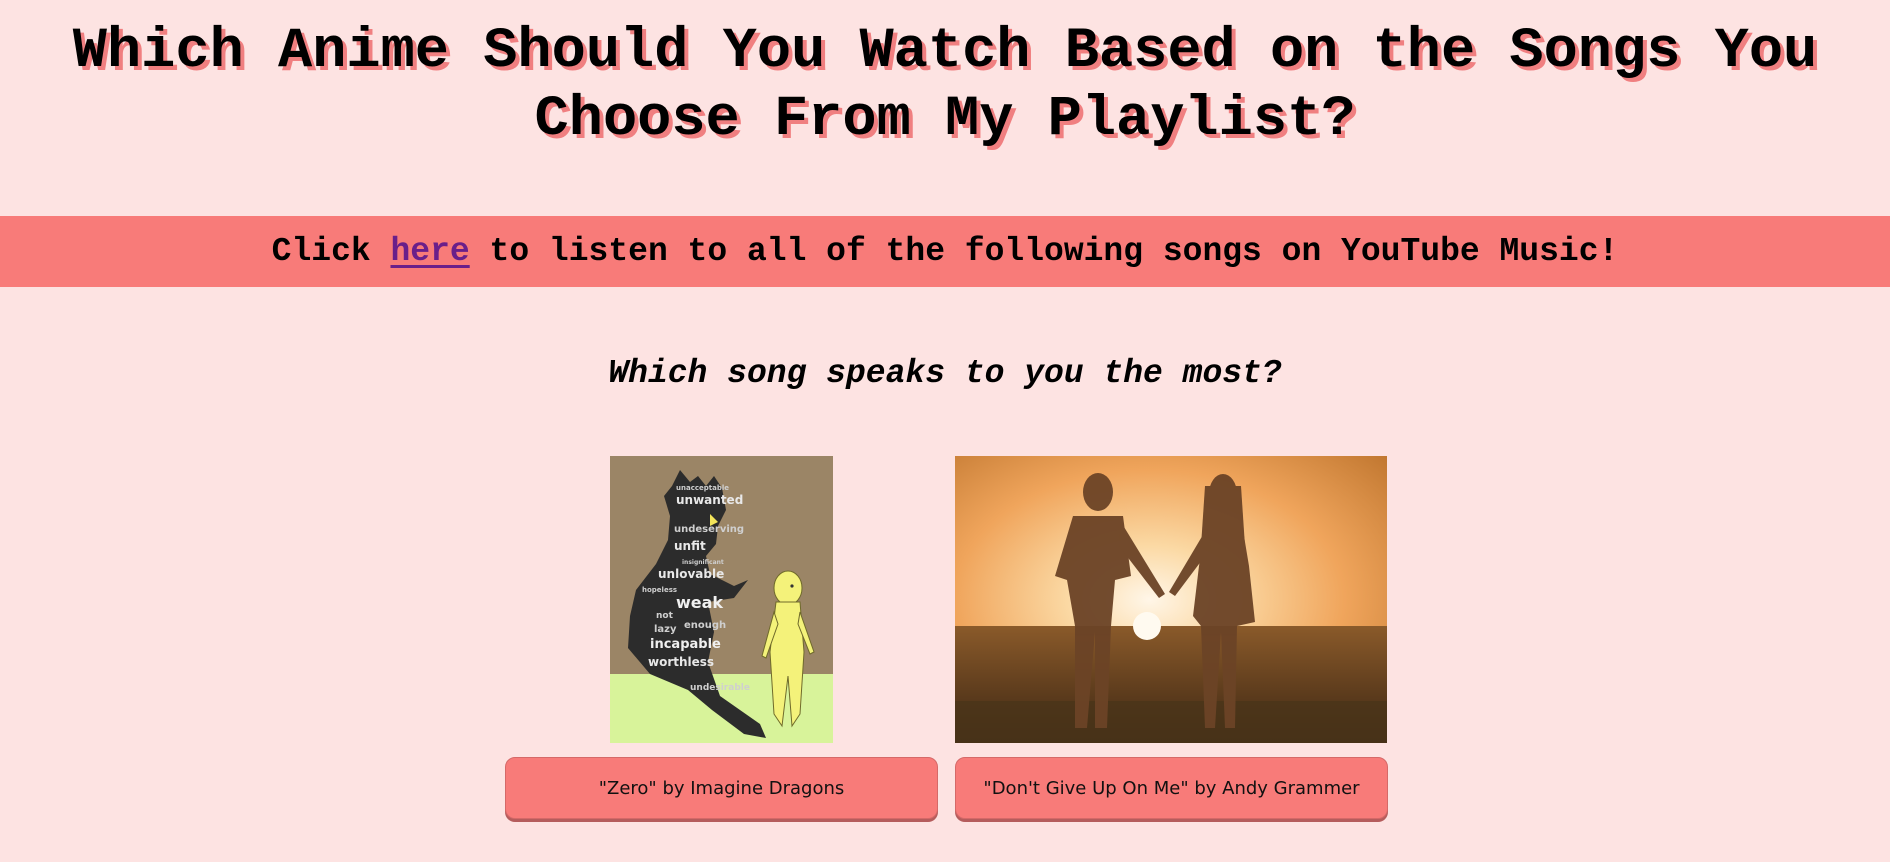 This screenshot has height=862, width=1890. I want to click on svg-text: worthless, so click(681, 662).